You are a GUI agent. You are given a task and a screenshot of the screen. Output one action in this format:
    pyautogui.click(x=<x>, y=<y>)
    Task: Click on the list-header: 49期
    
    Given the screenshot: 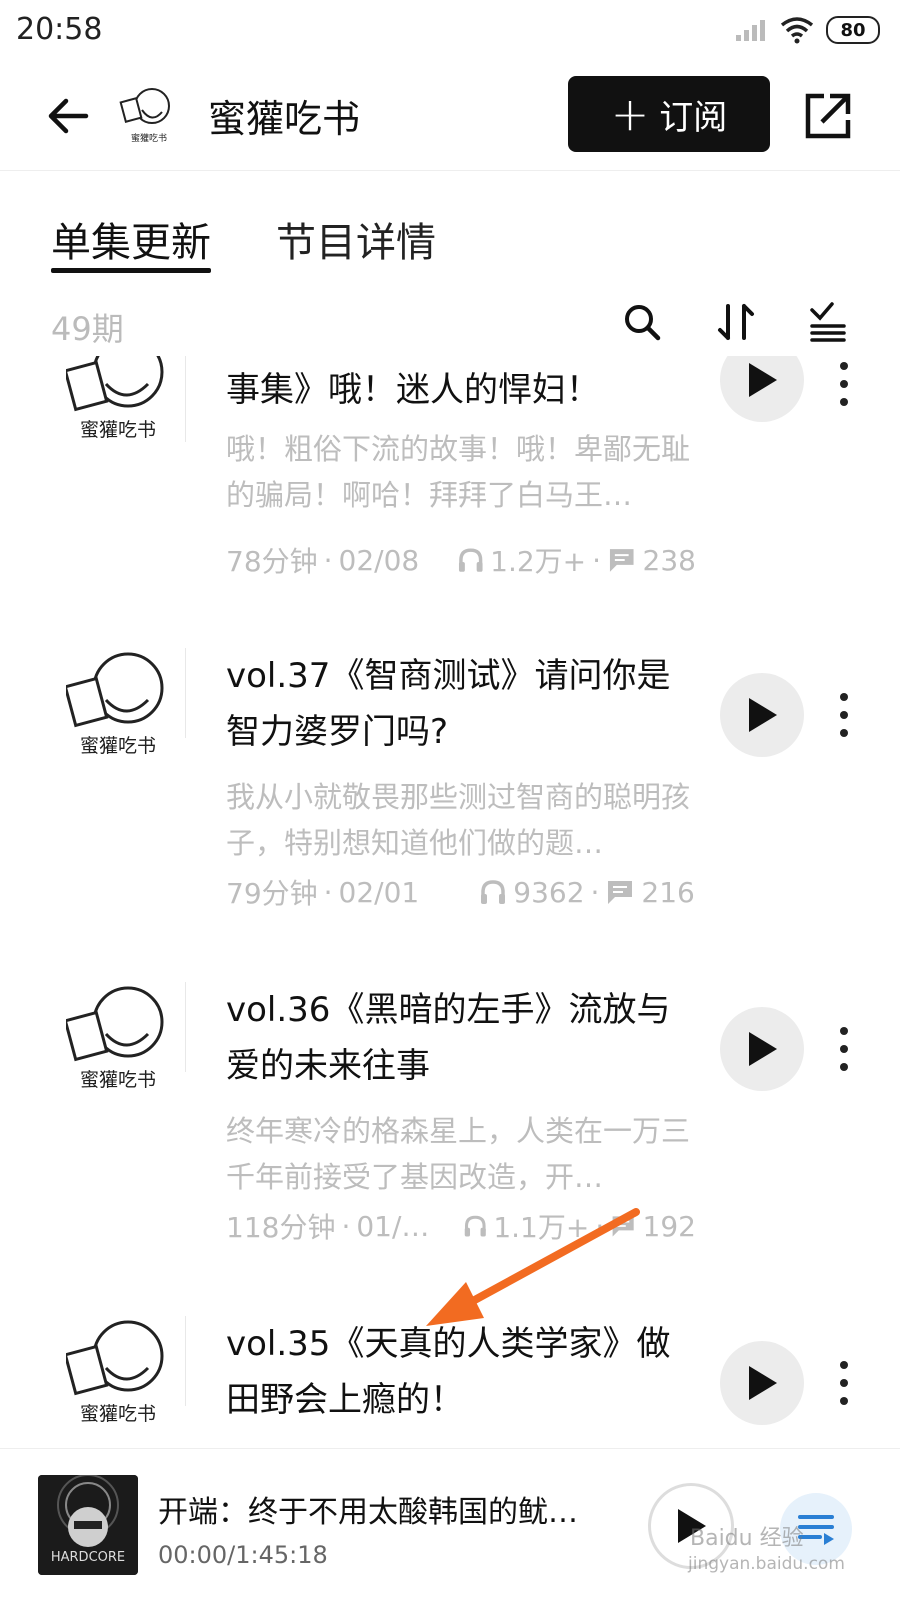 What is the action you would take?
    pyautogui.click(x=450, y=326)
    